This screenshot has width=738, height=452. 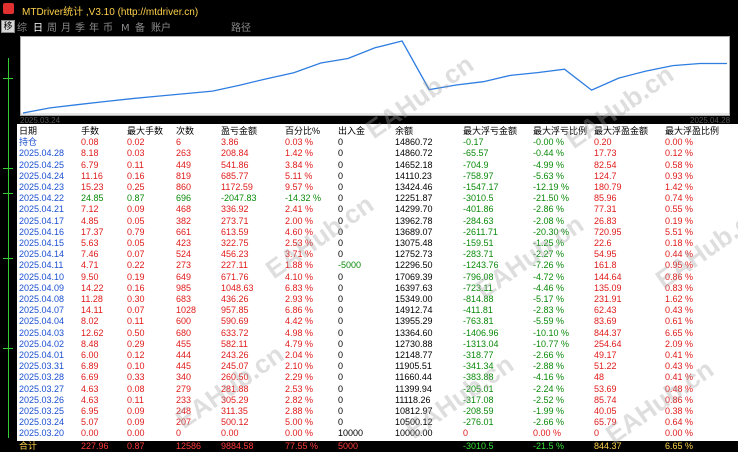 What do you see at coordinates (605, 254) in the screenshot?
I see `table-cell: 54.95` at bounding box center [605, 254].